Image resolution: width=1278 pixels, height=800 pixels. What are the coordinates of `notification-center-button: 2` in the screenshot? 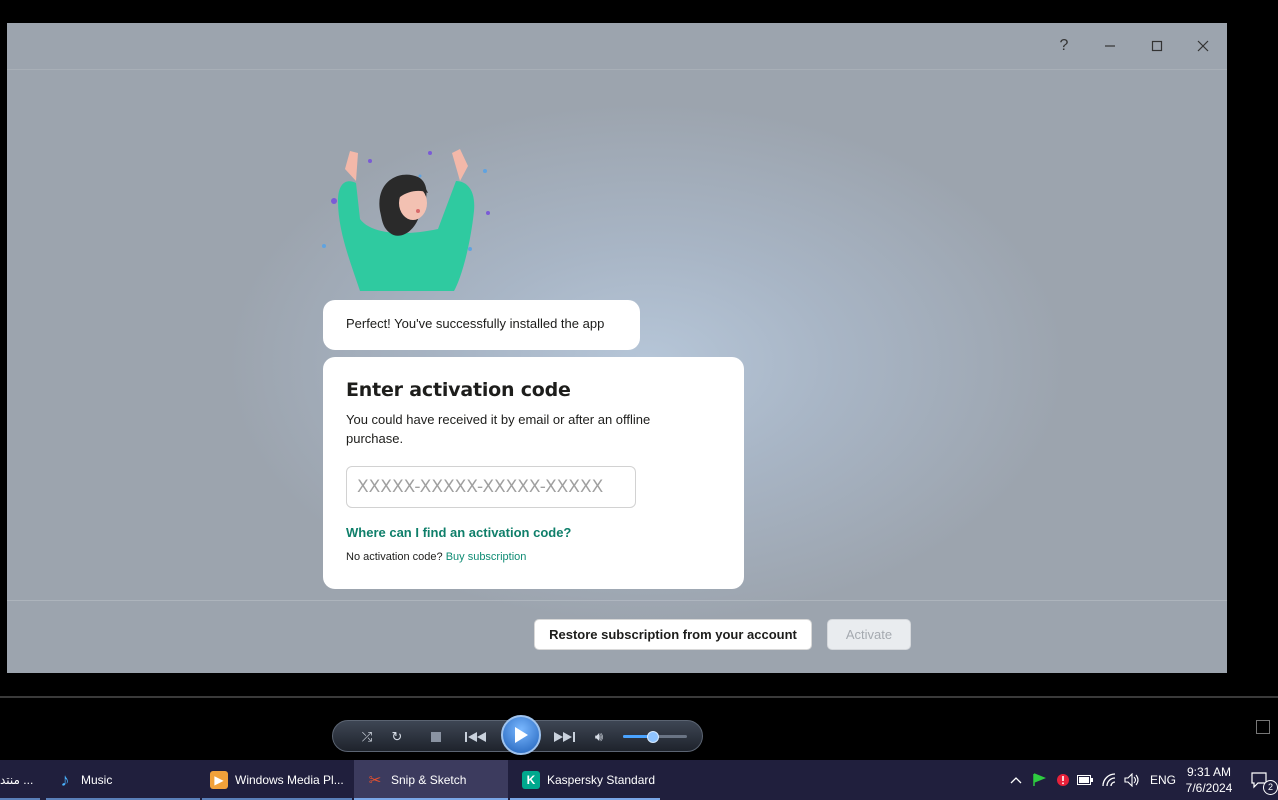 It's located at (1264, 780).